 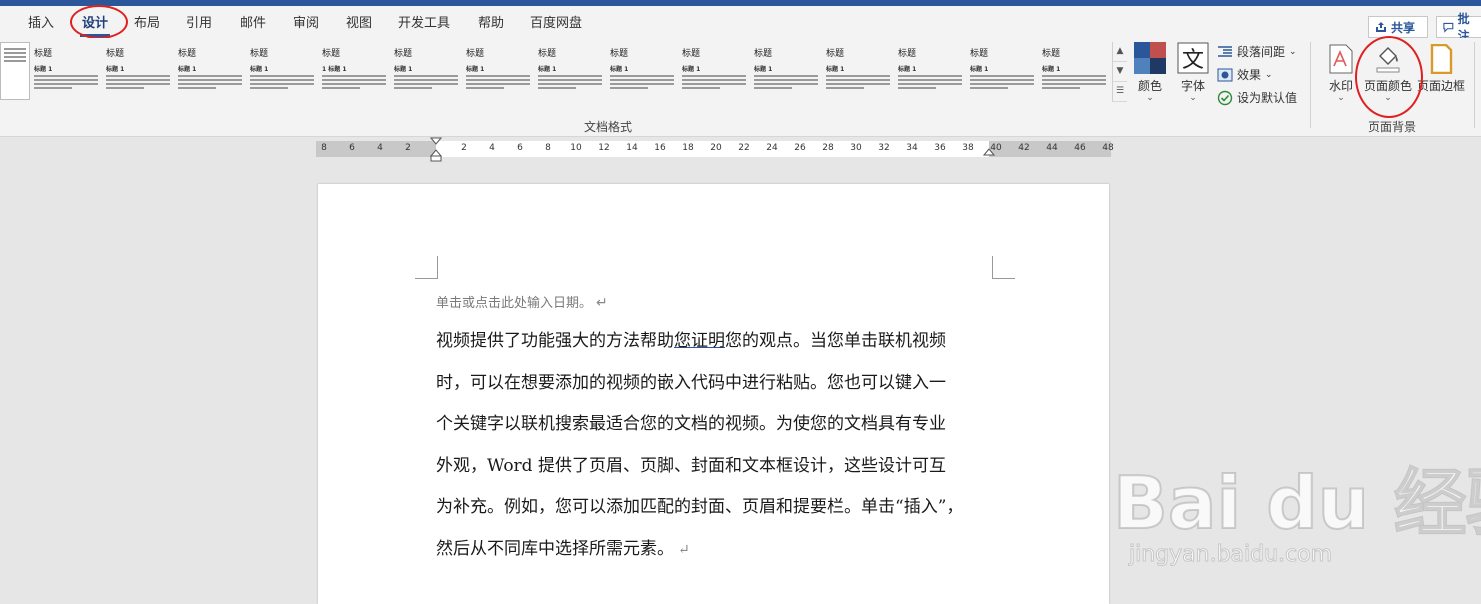 What do you see at coordinates (1341, 98) in the screenshot?
I see `chevron-down-icon: ⌄` at bounding box center [1341, 98].